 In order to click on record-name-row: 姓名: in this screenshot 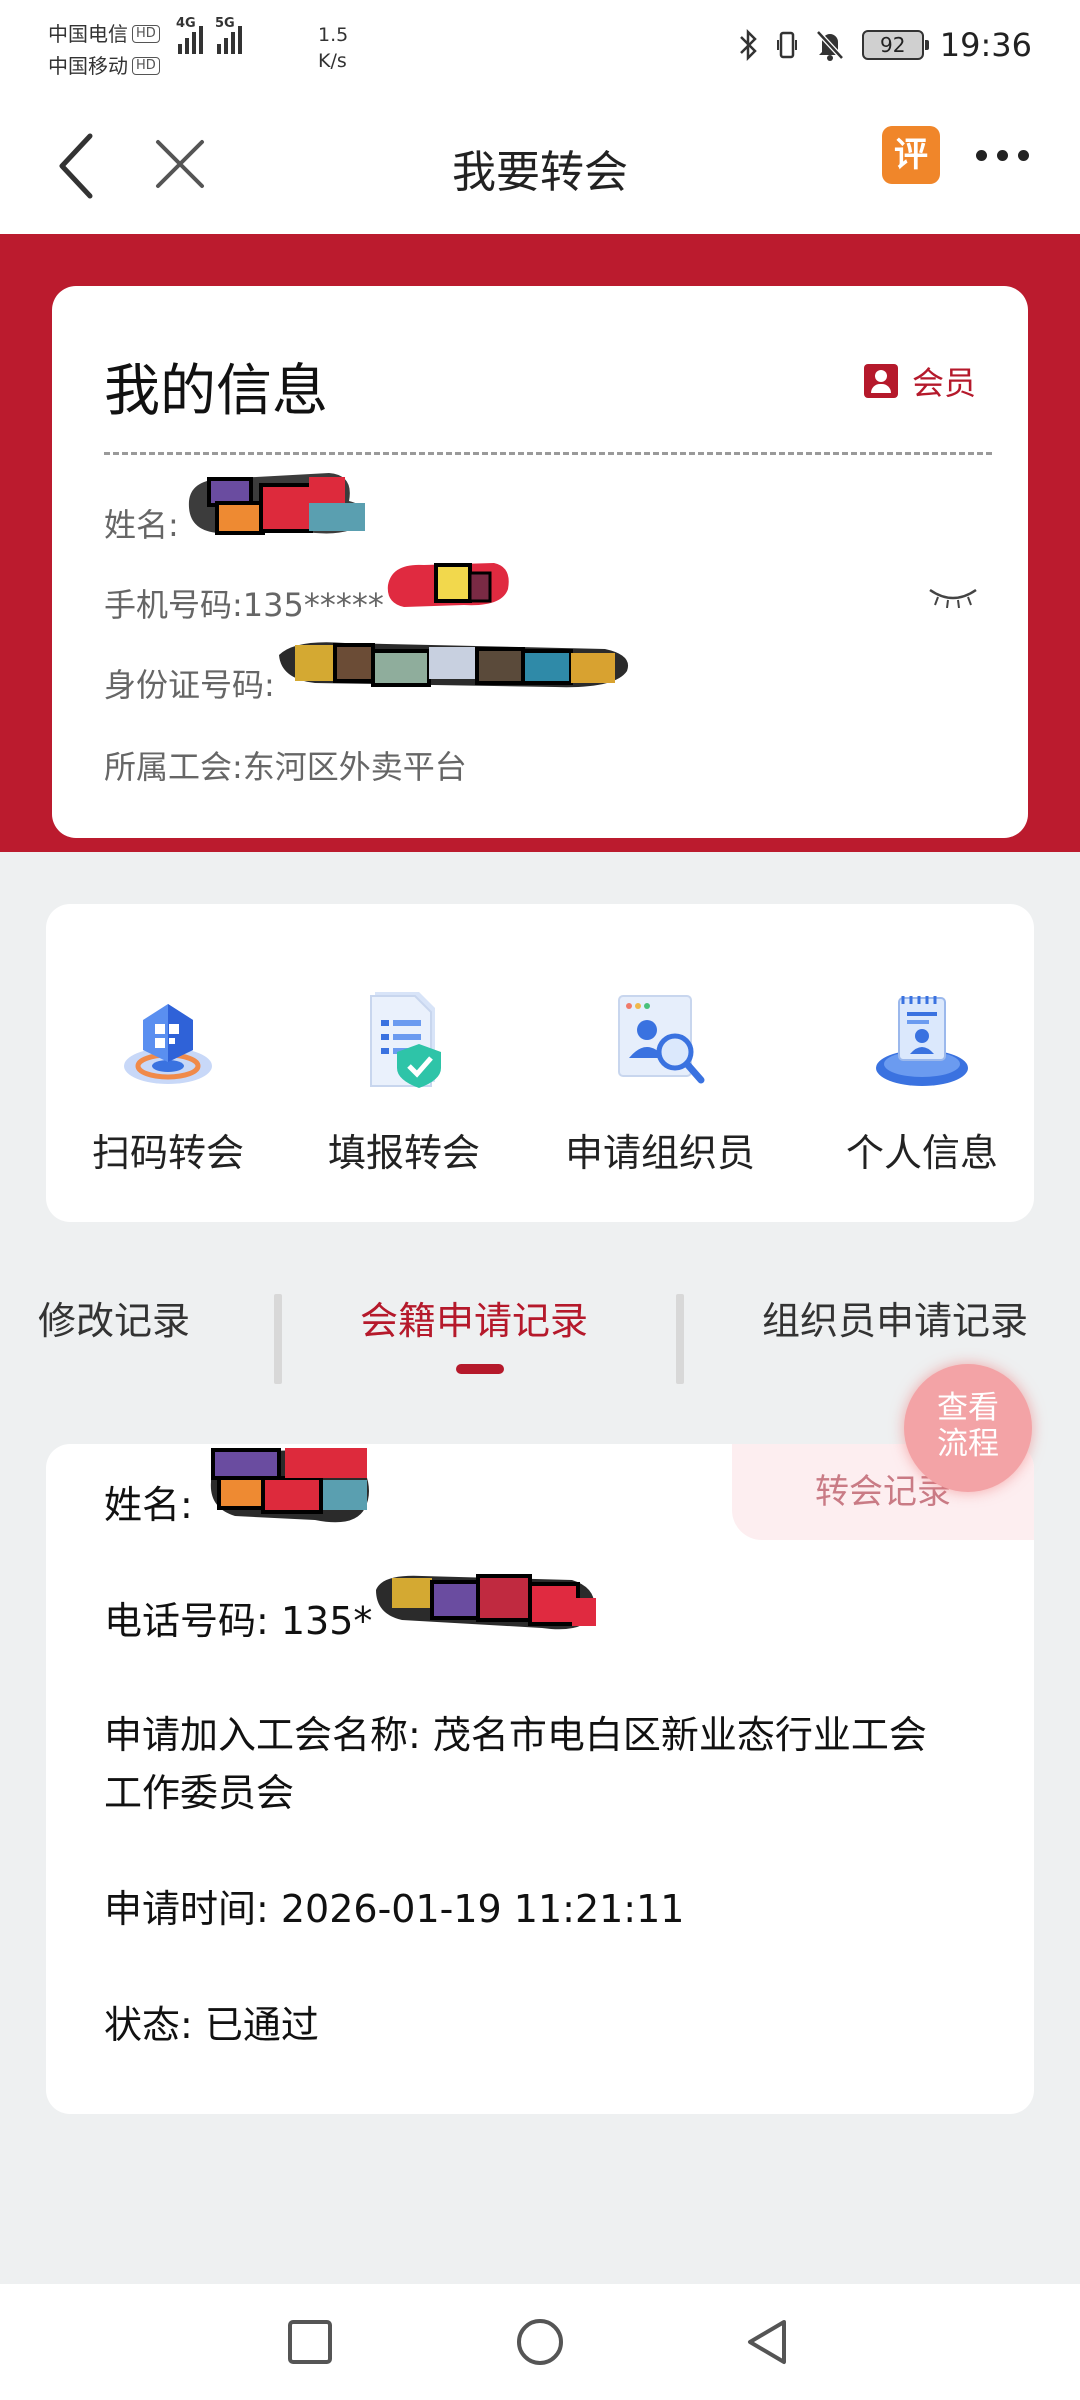, I will do `click(554, 1490)`.